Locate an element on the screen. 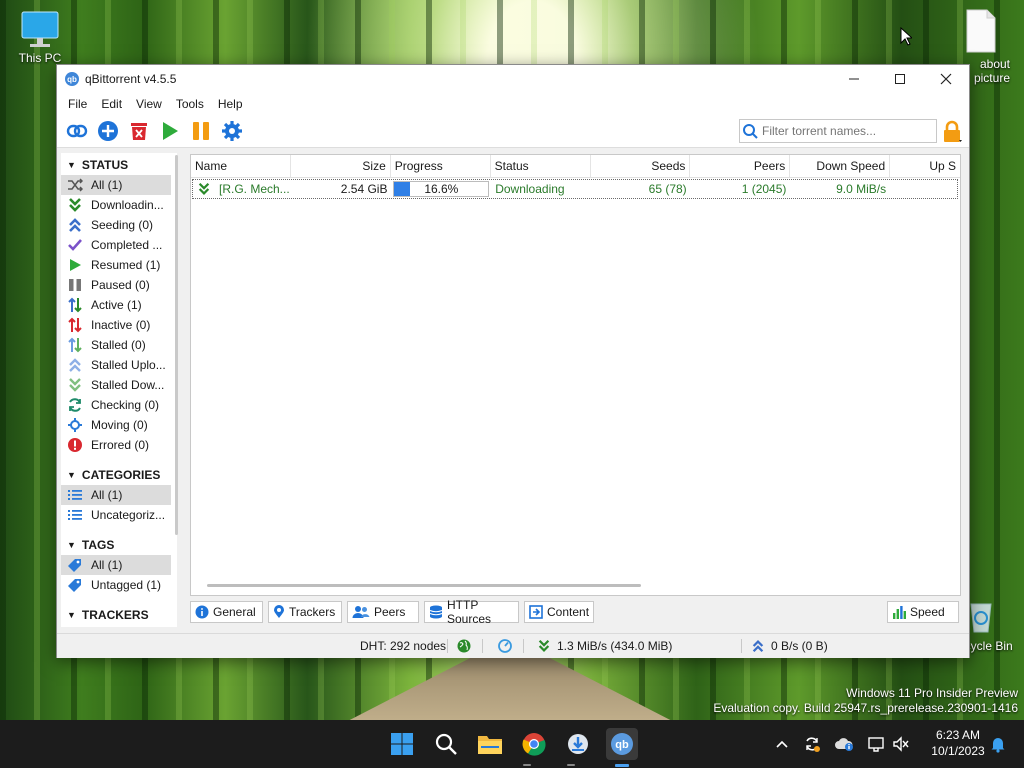 This screenshot has width=1024, height=768. pause-icon is located at coordinates (200, 131).